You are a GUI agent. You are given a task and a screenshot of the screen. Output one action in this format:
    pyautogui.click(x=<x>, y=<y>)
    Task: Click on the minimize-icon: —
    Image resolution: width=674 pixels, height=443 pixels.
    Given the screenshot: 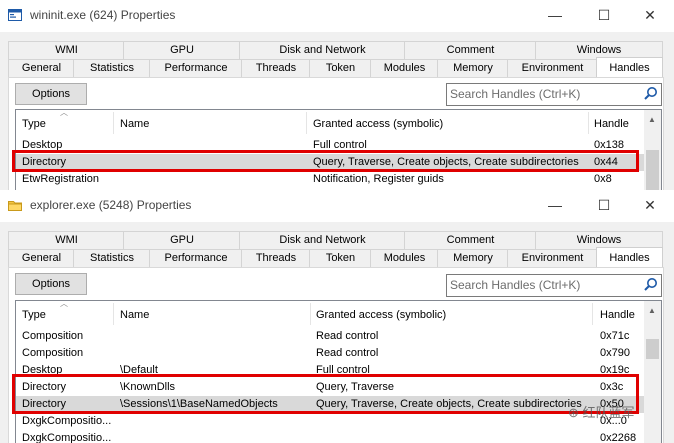 What is the action you would take?
    pyautogui.click(x=555, y=15)
    